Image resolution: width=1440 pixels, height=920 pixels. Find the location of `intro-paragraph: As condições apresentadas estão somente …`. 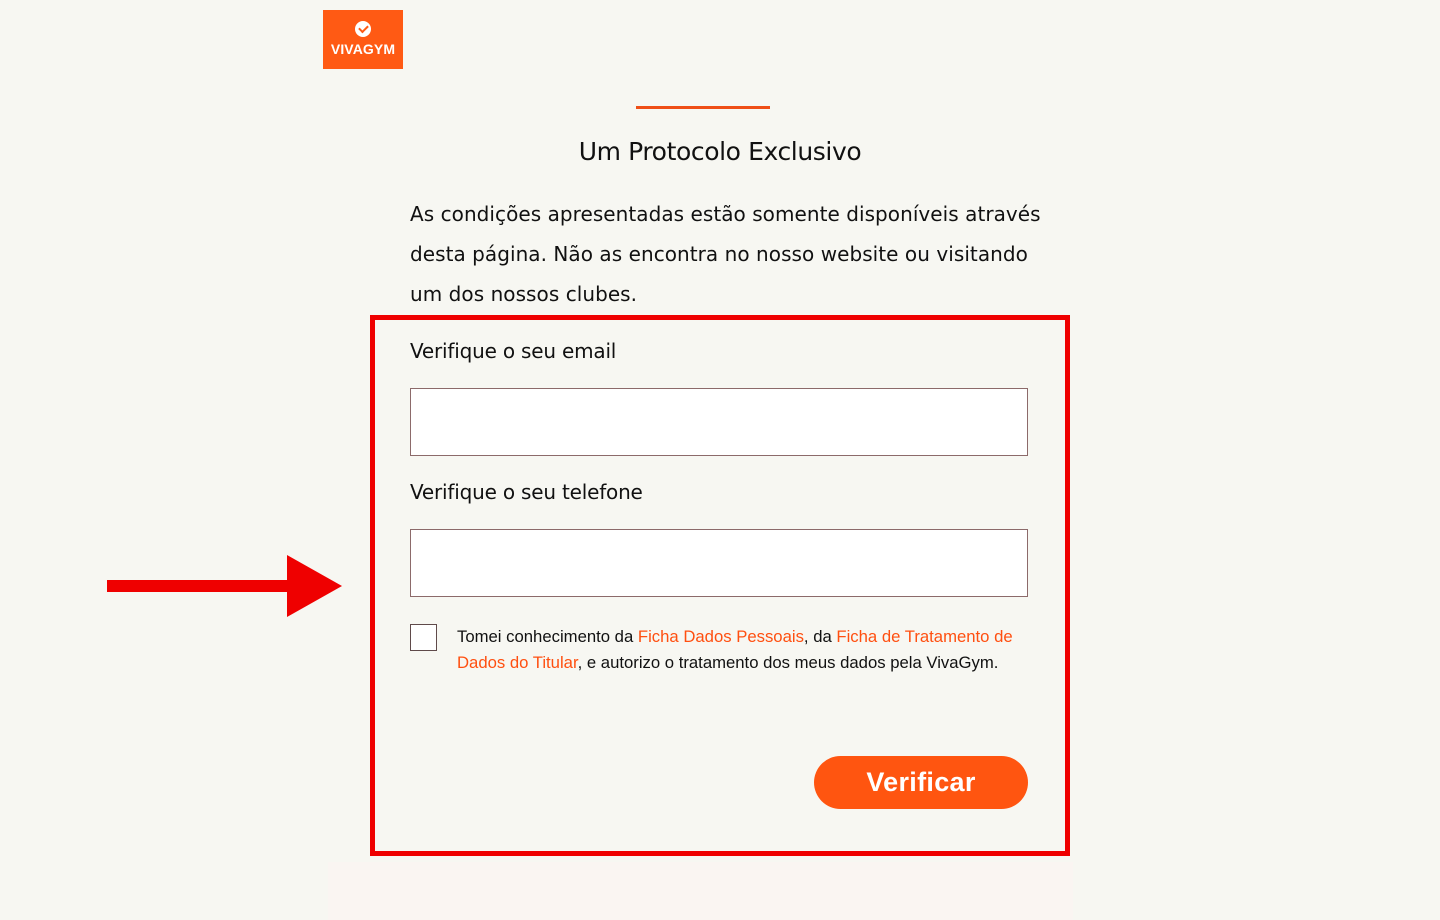

intro-paragraph: As condições apresentadas estão somente … is located at coordinates (730, 254).